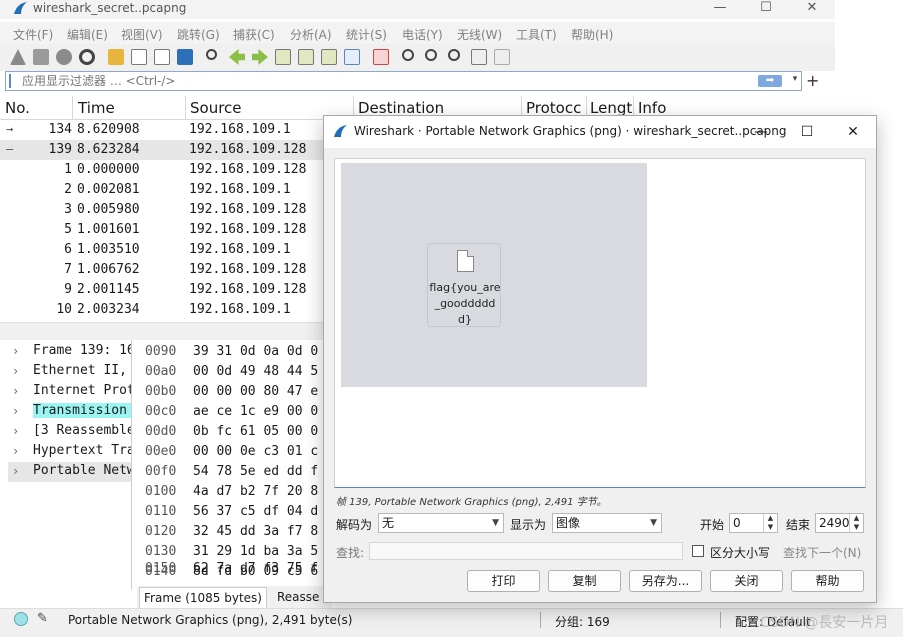 The height and width of the screenshot is (637, 903). I want to click on close-dialog-button: 关闭, so click(746, 581).